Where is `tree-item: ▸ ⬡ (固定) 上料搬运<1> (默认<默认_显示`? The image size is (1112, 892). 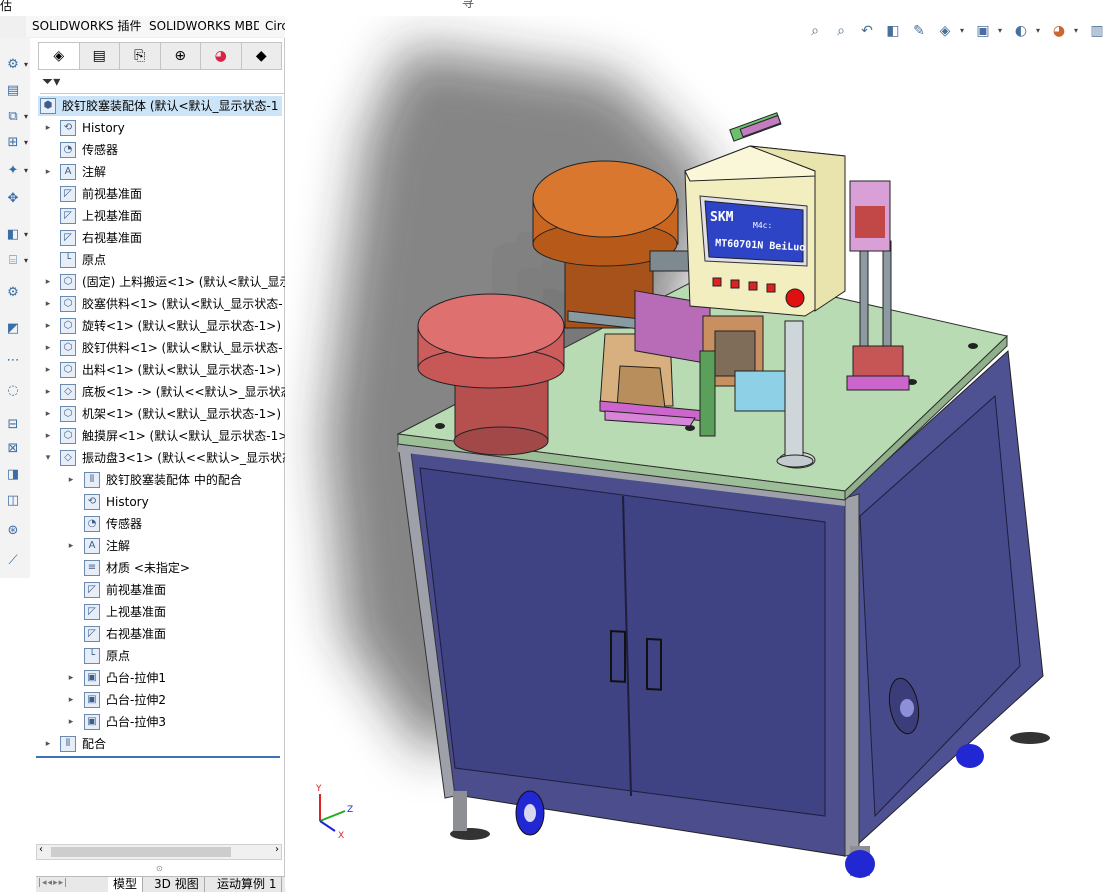
tree-item: ▸ ⬡ (固定) 上料搬运<1> (默认<默认_显示 is located at coordinates (164, 282).